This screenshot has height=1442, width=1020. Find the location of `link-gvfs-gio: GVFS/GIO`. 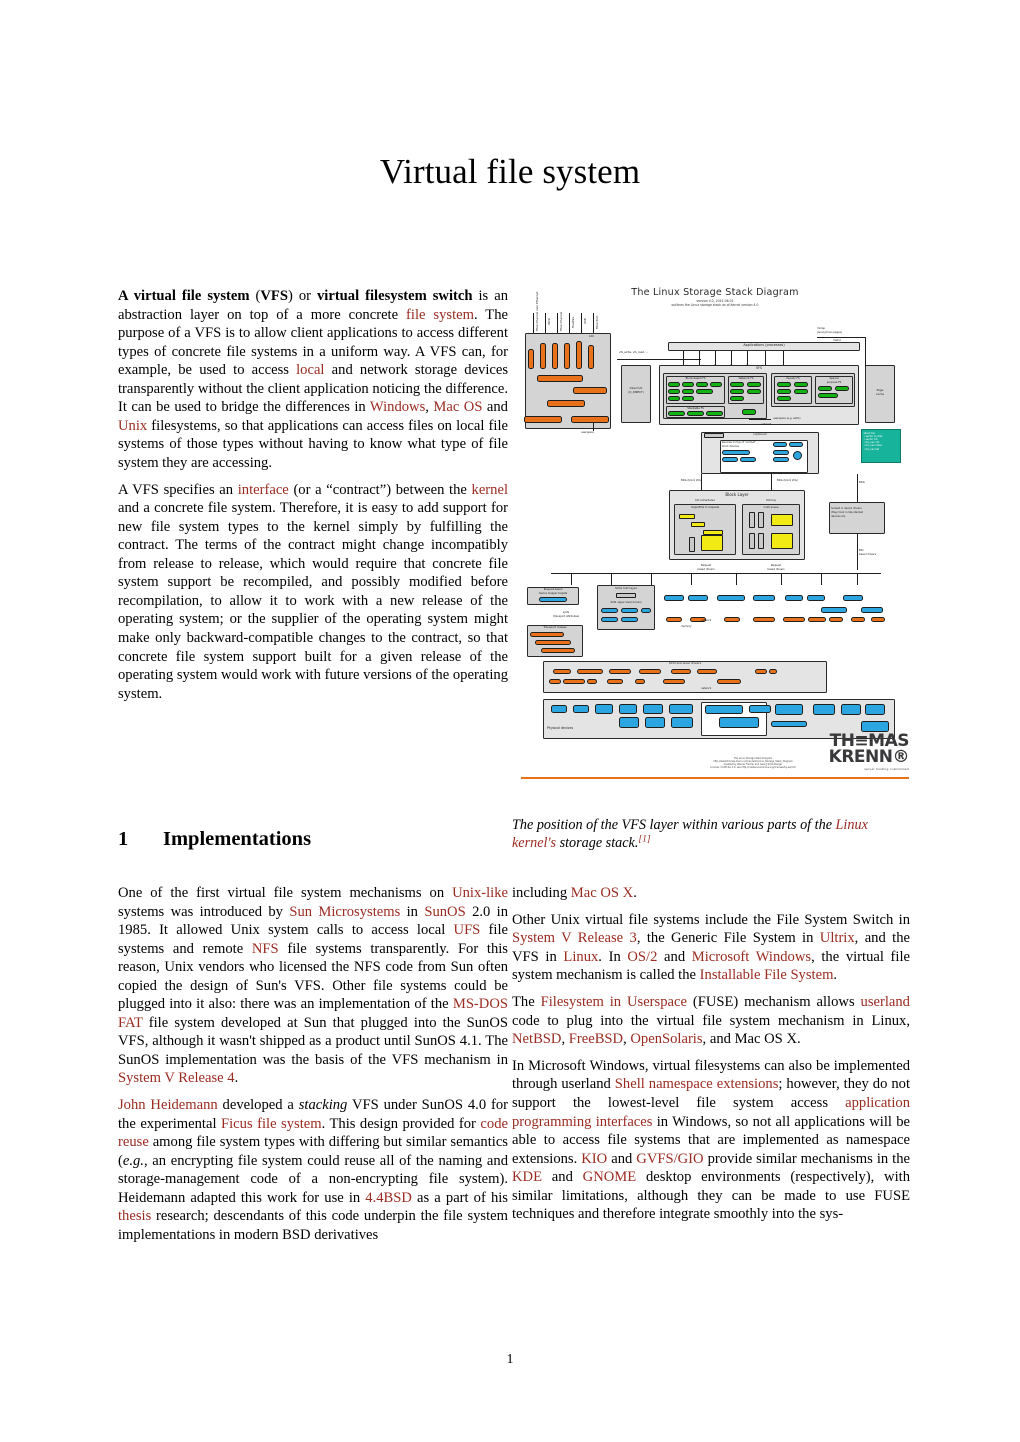

link-gvfs-gio: GVFS/GIO is located at coordinates (669, 1159).